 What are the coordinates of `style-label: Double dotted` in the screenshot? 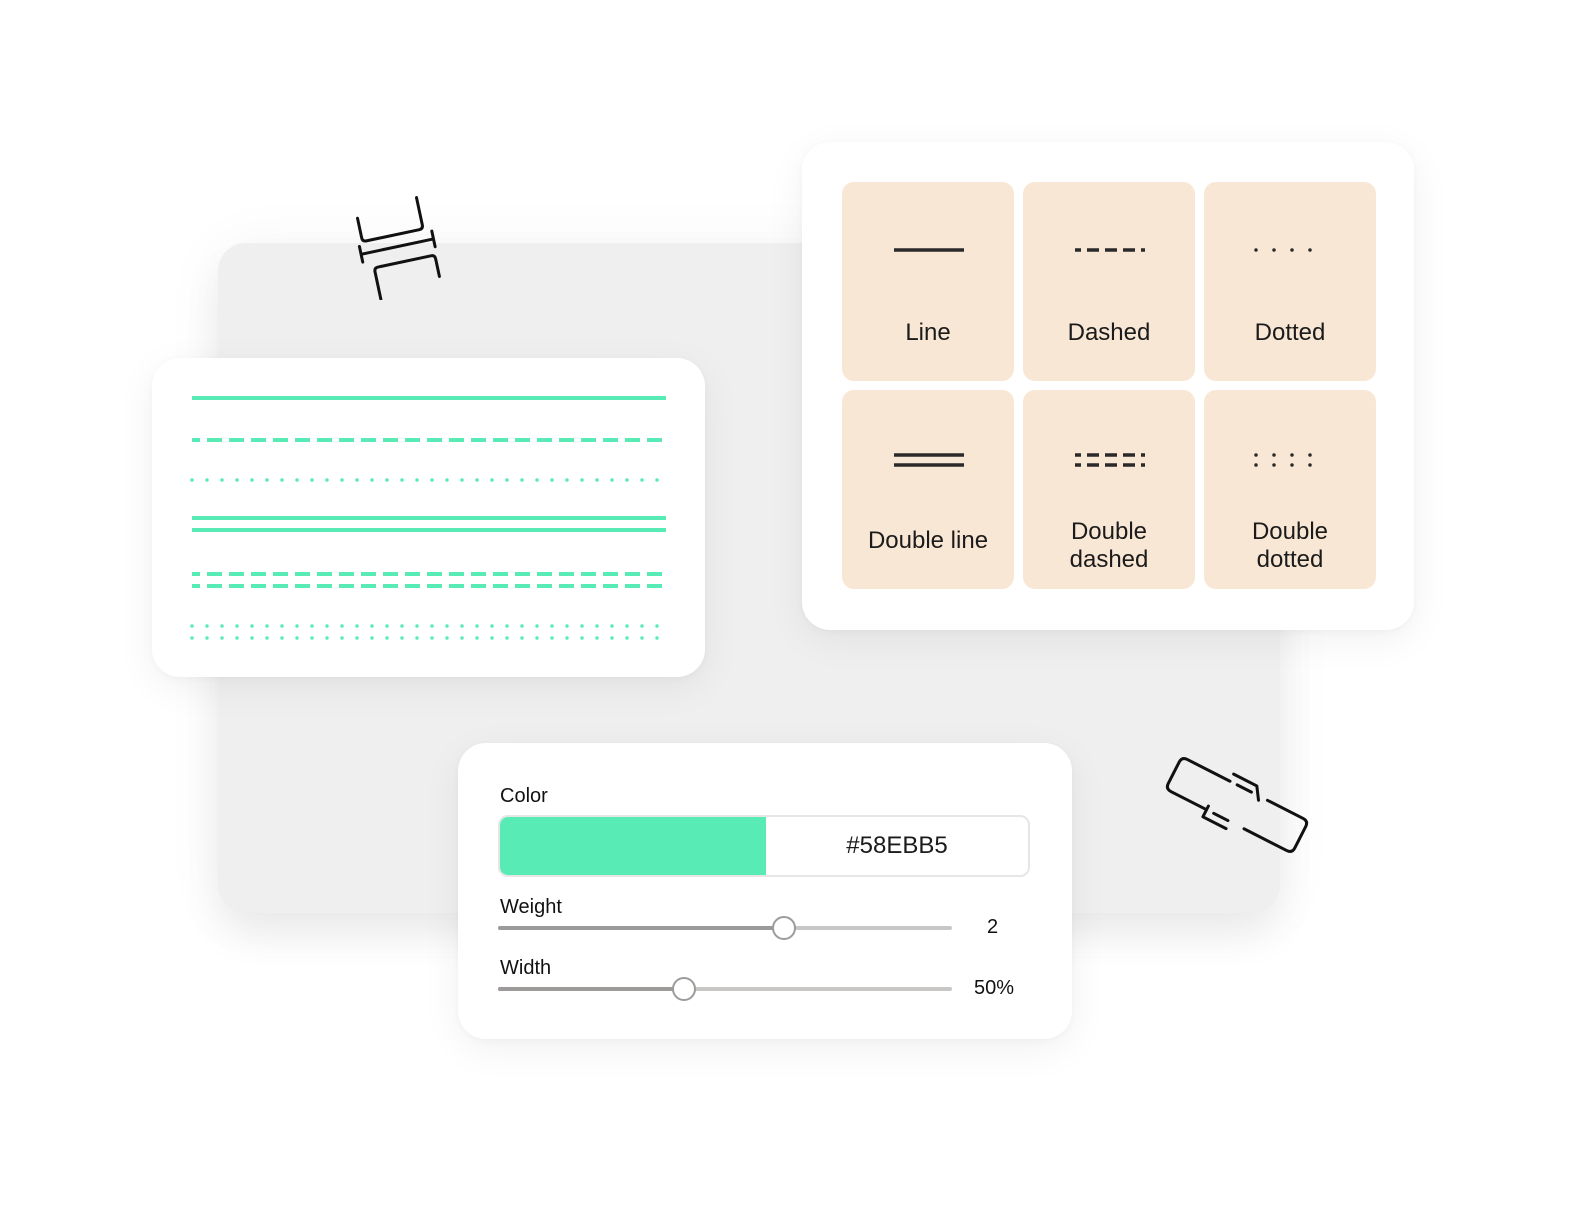 It's located at (1290, 546).